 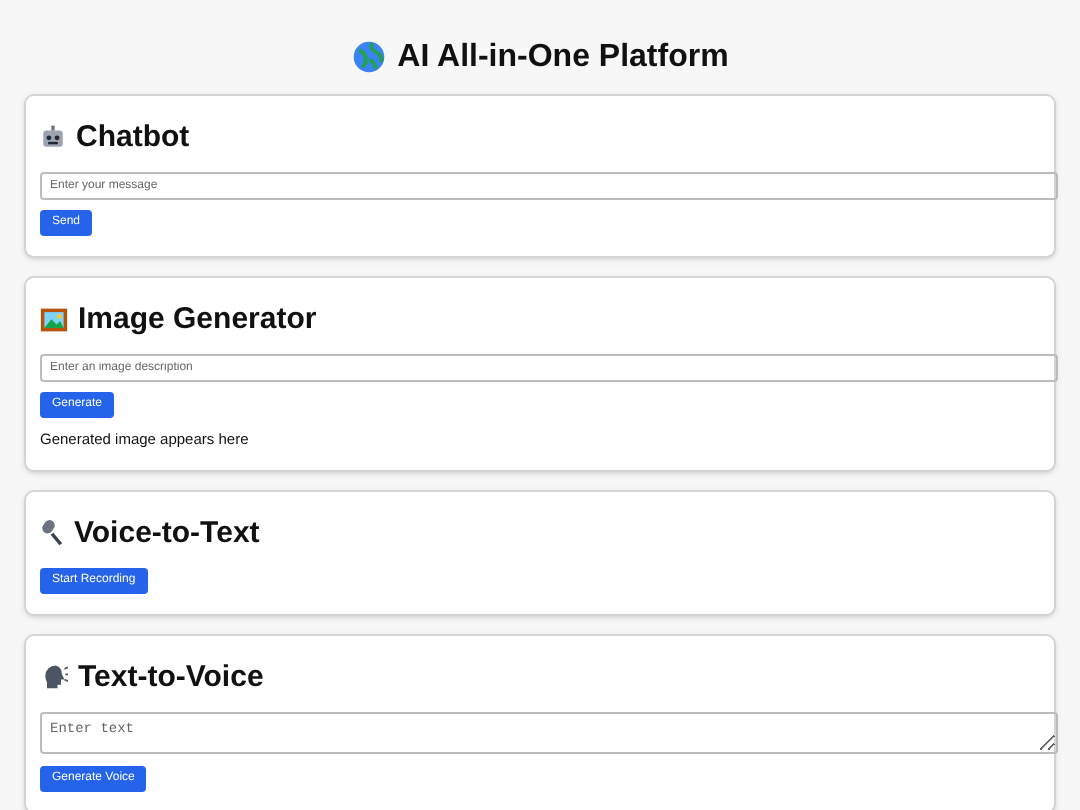 What do you see at coordinates (52, 532) in the screenshot?
I see `microphone-icon` at bounding box center [52, 532].